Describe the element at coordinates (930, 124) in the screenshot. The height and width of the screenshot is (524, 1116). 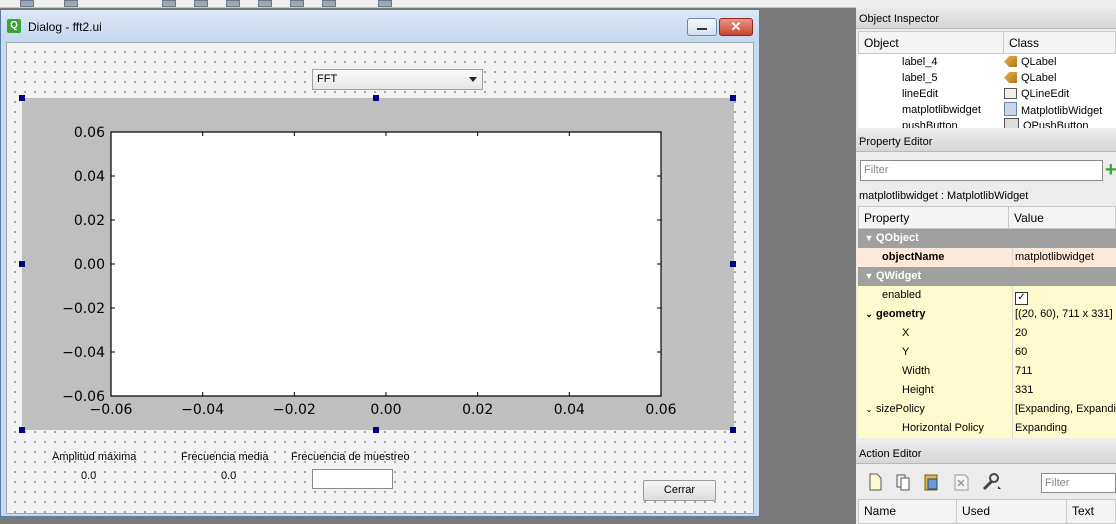
I see `object-name: pushButton` at that location.